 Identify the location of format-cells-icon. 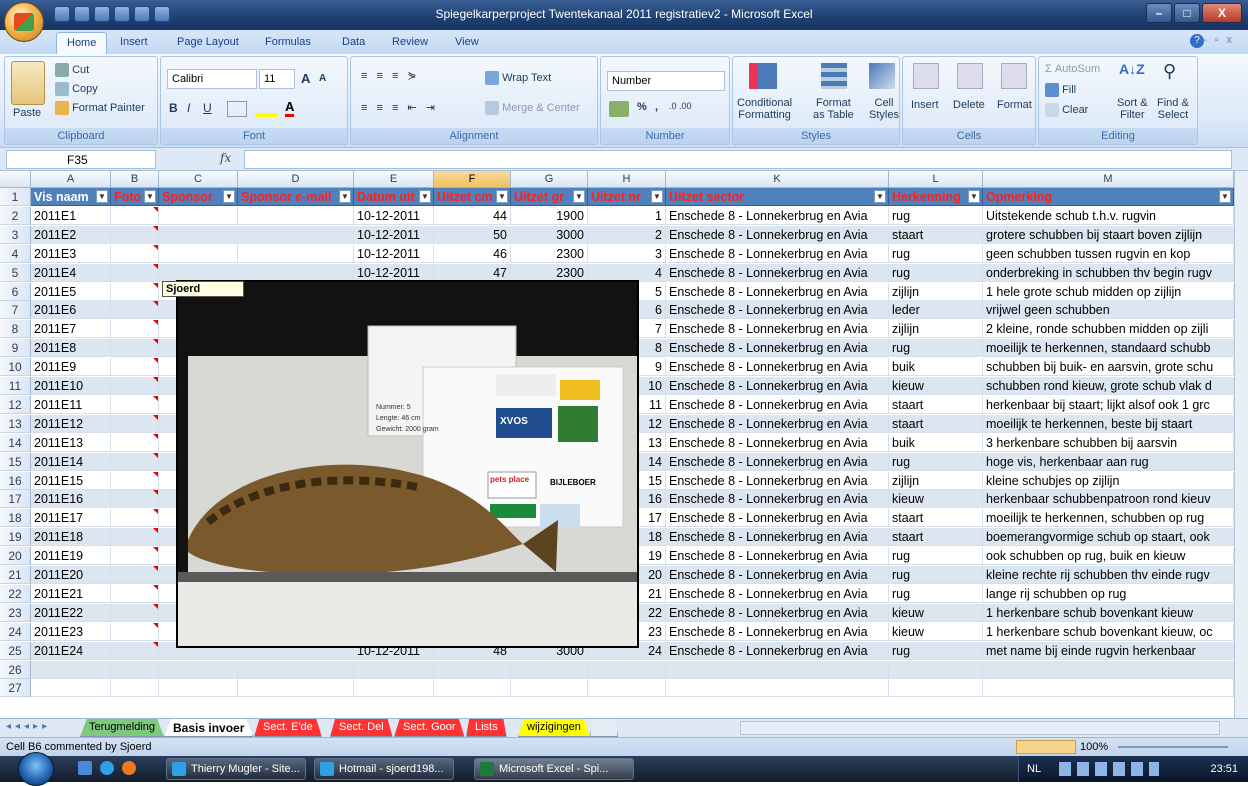
(1014, 76).